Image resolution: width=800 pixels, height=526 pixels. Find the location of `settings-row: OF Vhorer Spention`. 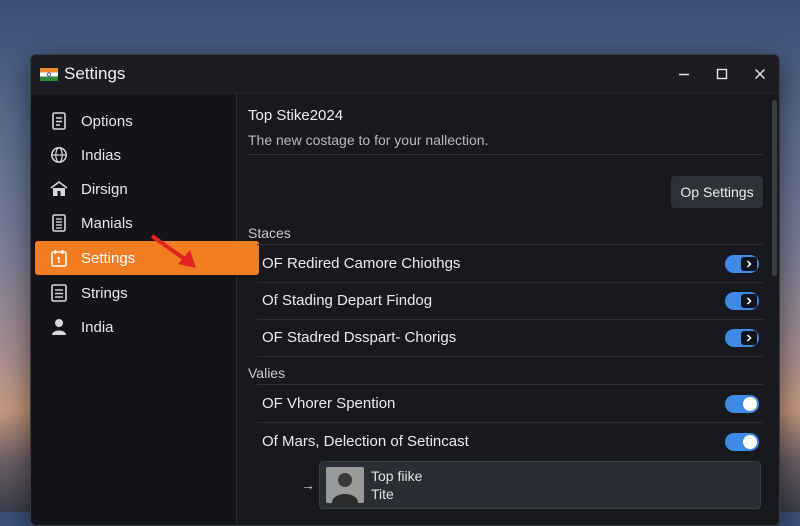

settings-row: OF Vhorer Spention is located at coordinates (510, 404).